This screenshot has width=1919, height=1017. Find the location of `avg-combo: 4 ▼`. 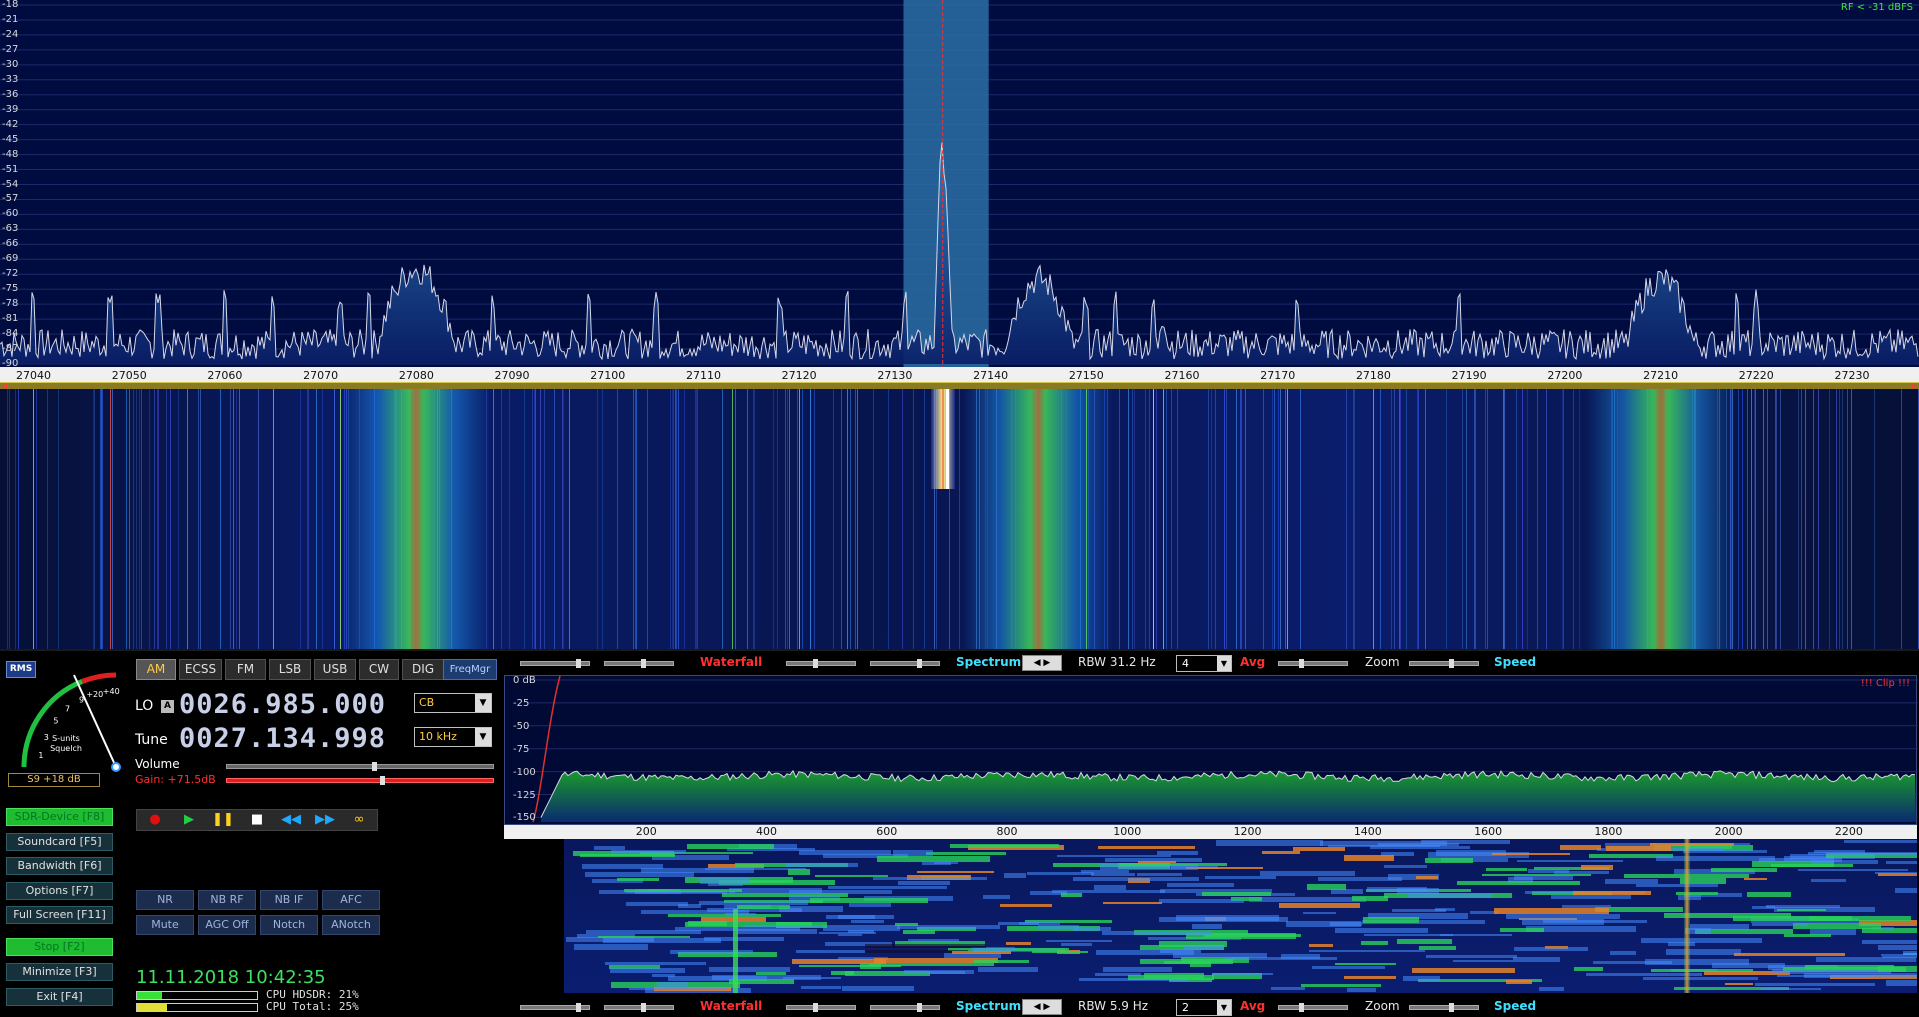

avg-combo: 4 ▼ is located at coordinates (1204, 663).